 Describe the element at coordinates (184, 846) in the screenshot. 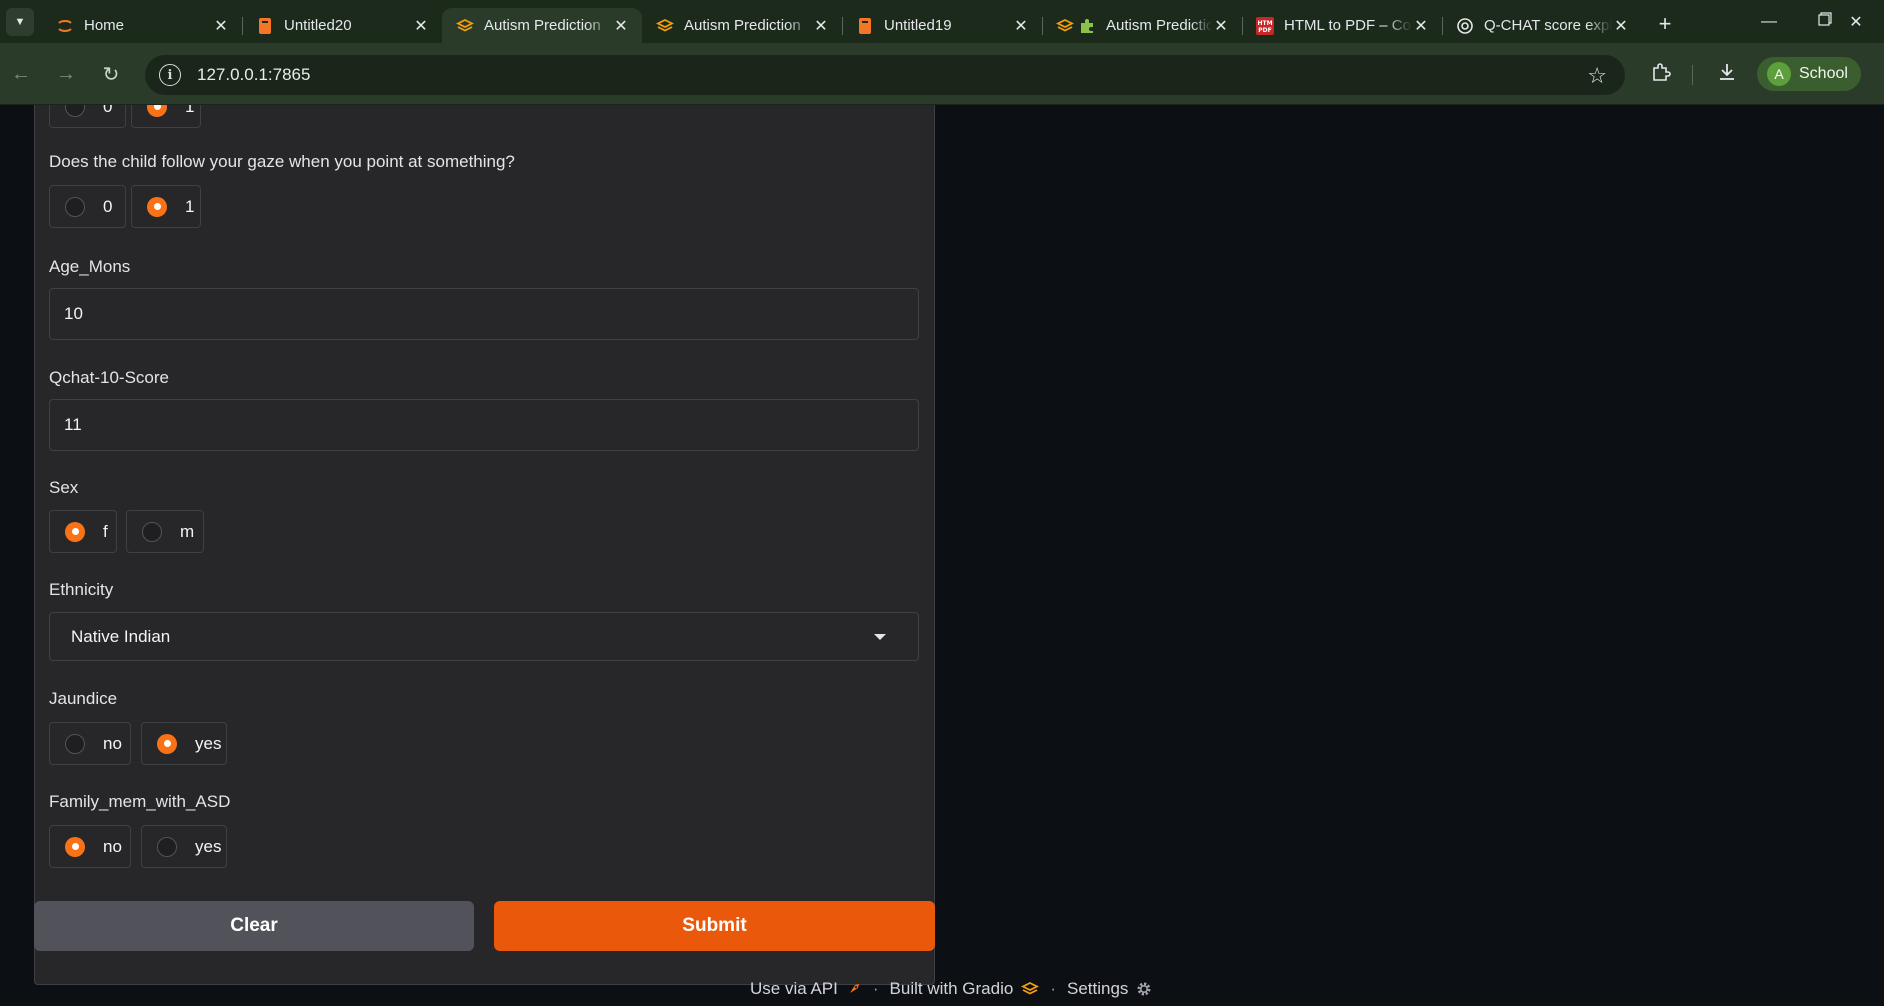

I see `family-option-yes: yes` at that location.